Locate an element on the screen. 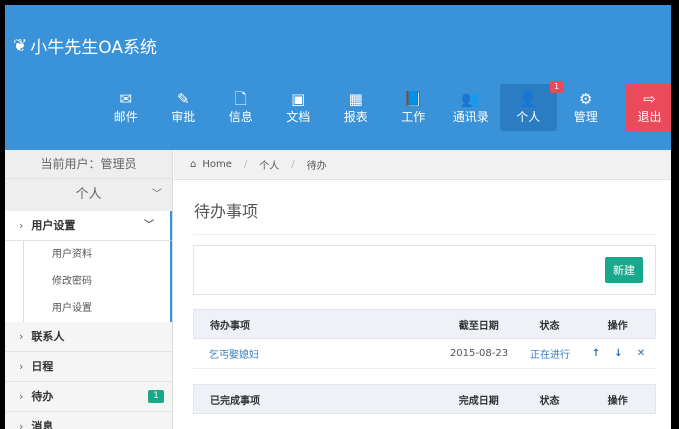 The width and height of the screenshot is (679, 429). todo-count-badge: 1 is located at coordinates (156, 396).